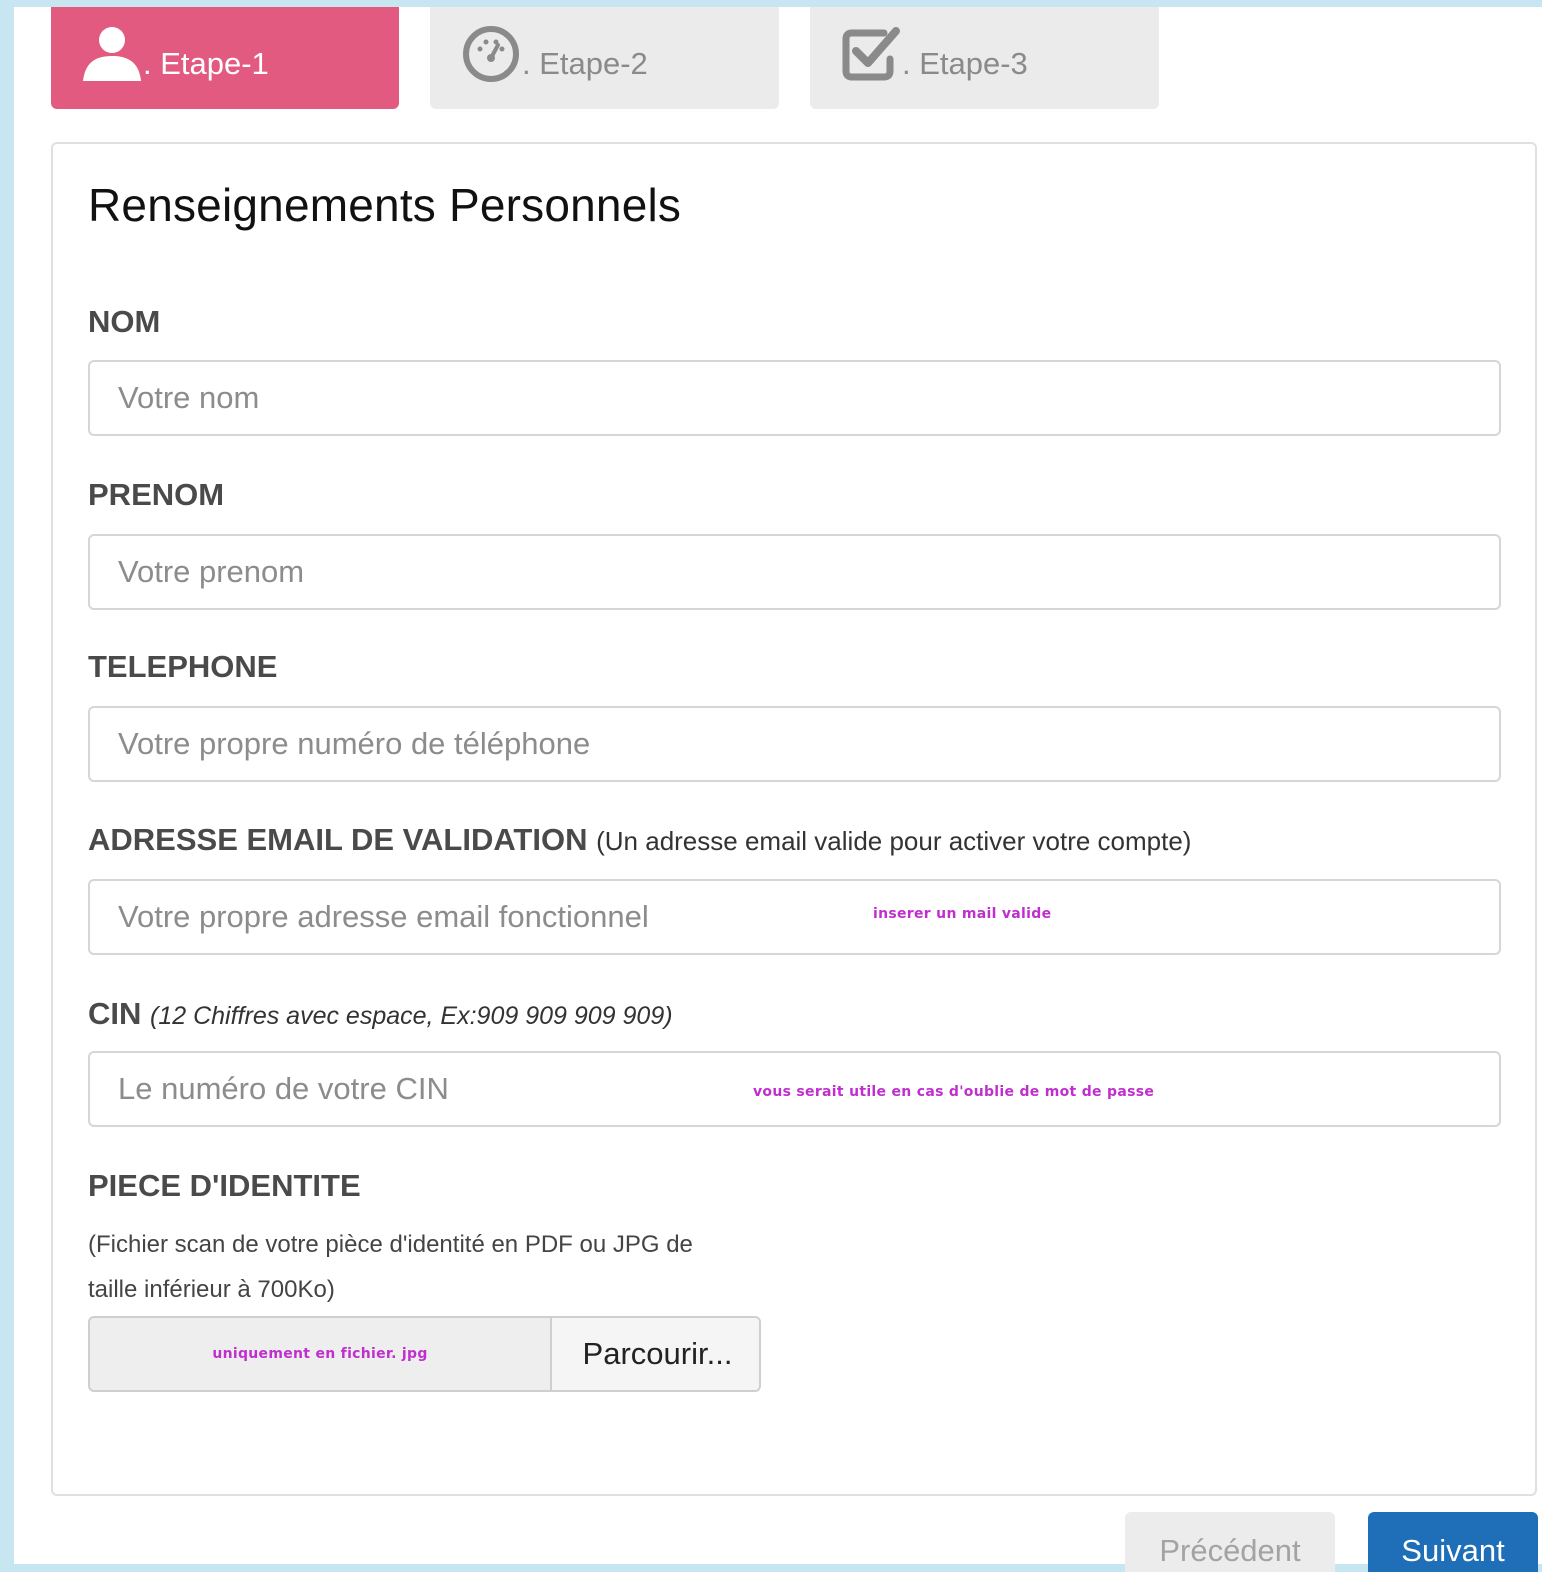  Describe the element at coordinates (871, 58) in the screenshot. I see `check-square-icon` at that location.